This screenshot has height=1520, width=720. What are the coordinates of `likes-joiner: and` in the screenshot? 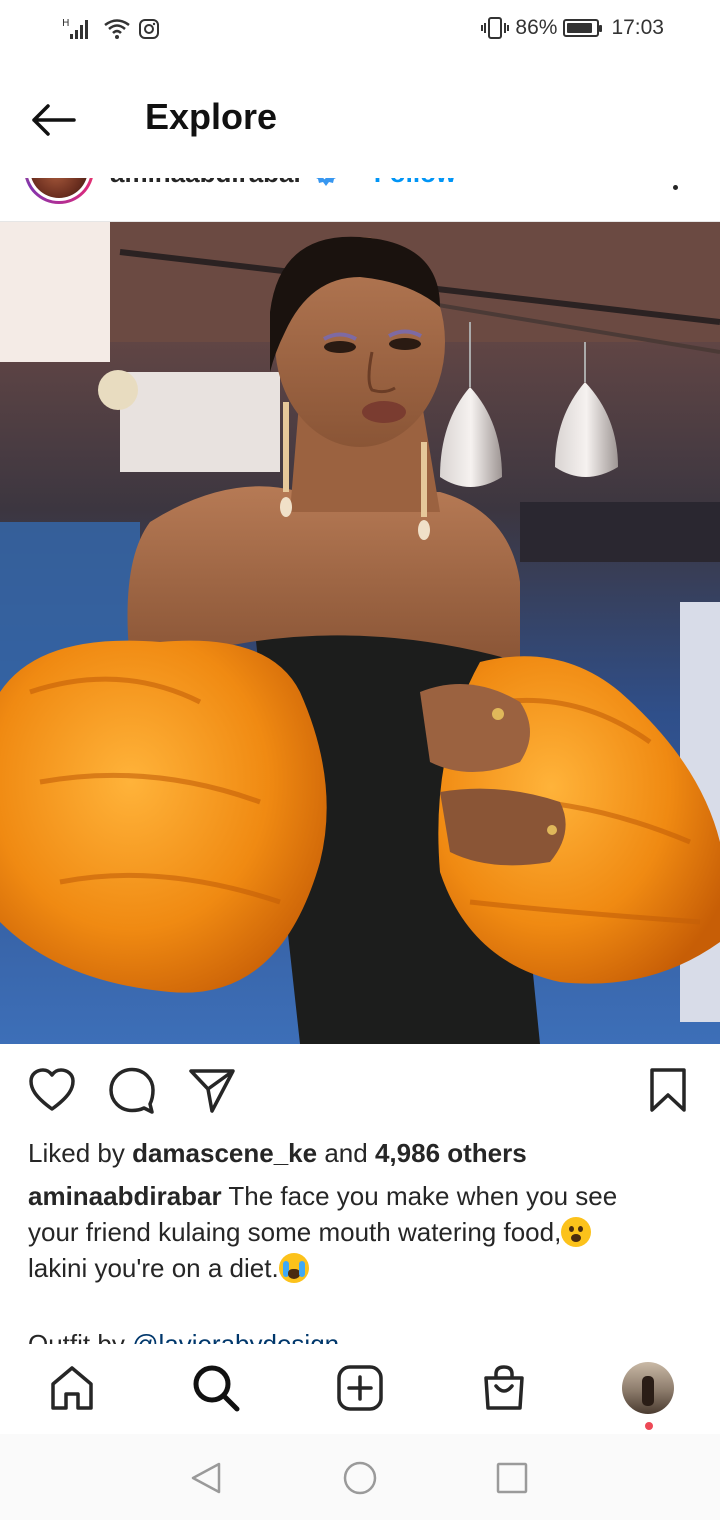 It's located at (346, 1153).